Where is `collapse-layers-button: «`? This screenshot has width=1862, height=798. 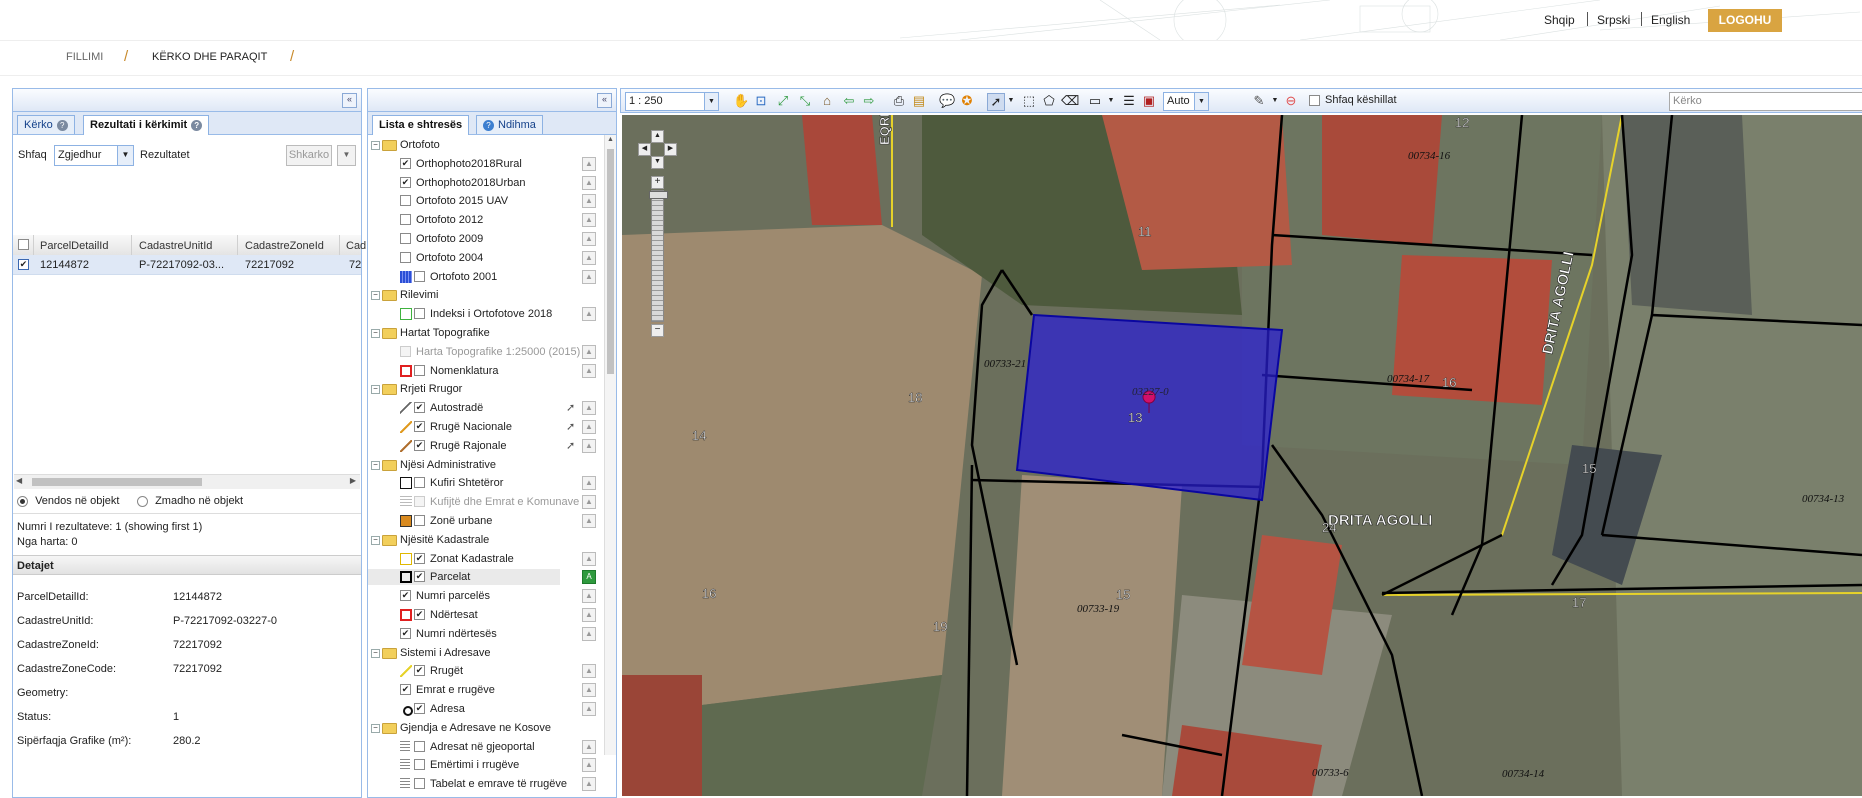
collapse-layers-button: « is located at coordinates (604, 100).